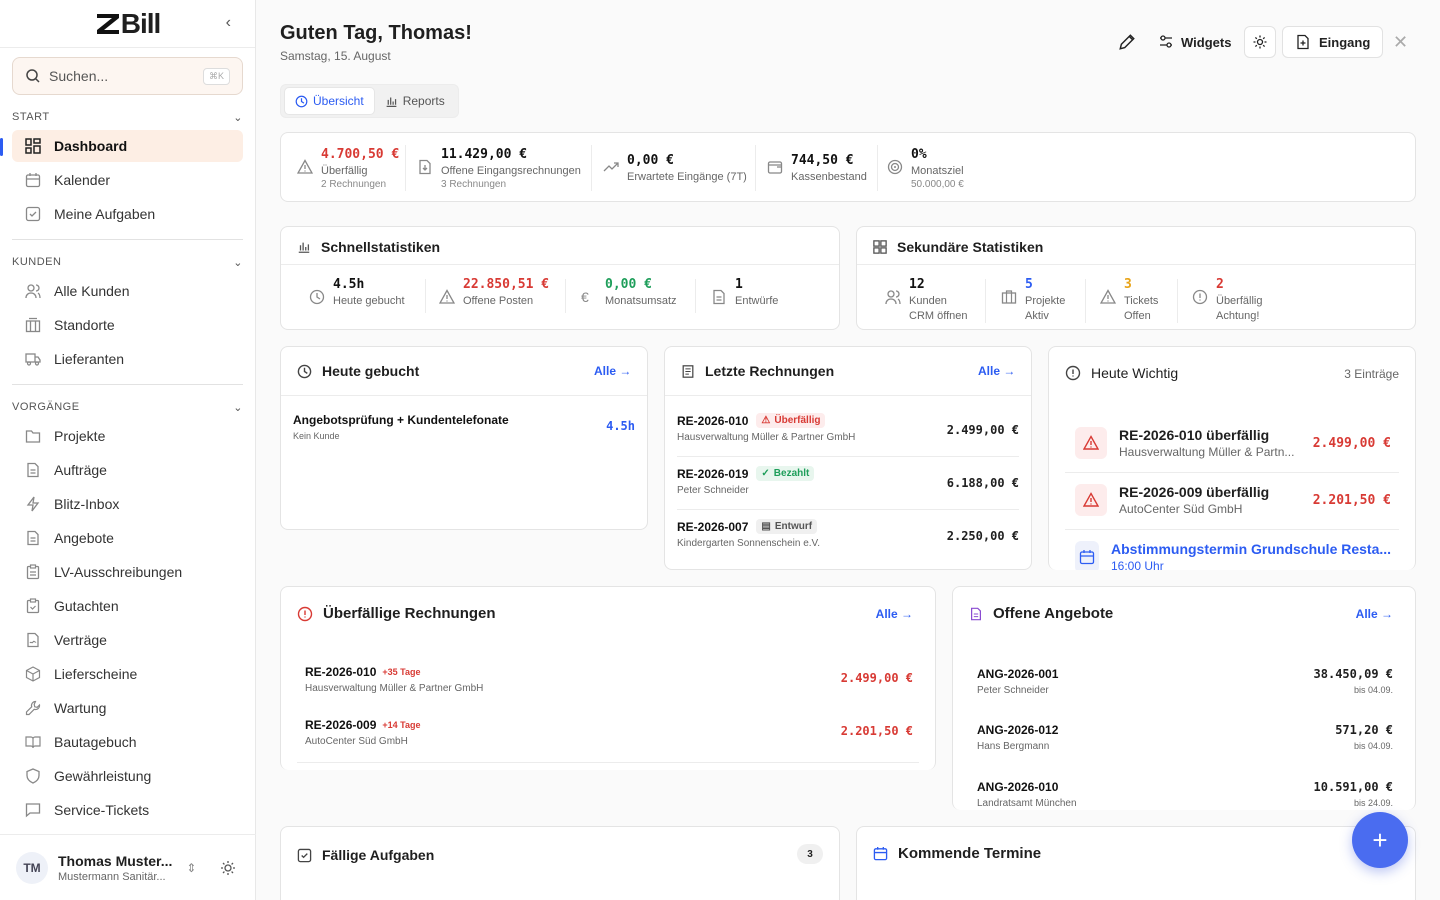 The height and width of the screenshot is (900, 1440). What do you see at coordinates (1260, 42) in the screenshot?
I see `settings-button` at bounding box center [1260, 42].